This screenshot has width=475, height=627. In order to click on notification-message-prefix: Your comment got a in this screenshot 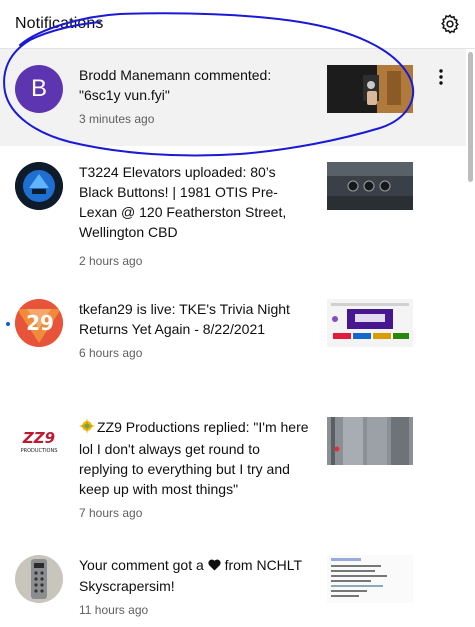, I will do `click(141, 565)`.